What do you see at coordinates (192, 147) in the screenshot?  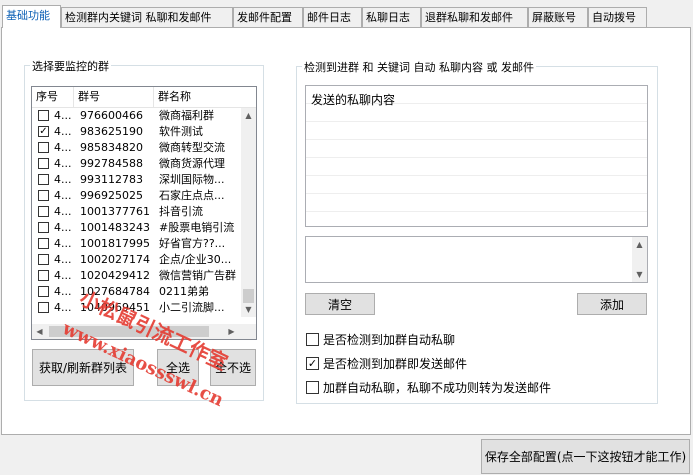 I see `row-group-name: 微商转型交流` at bounding box center [192, 147].